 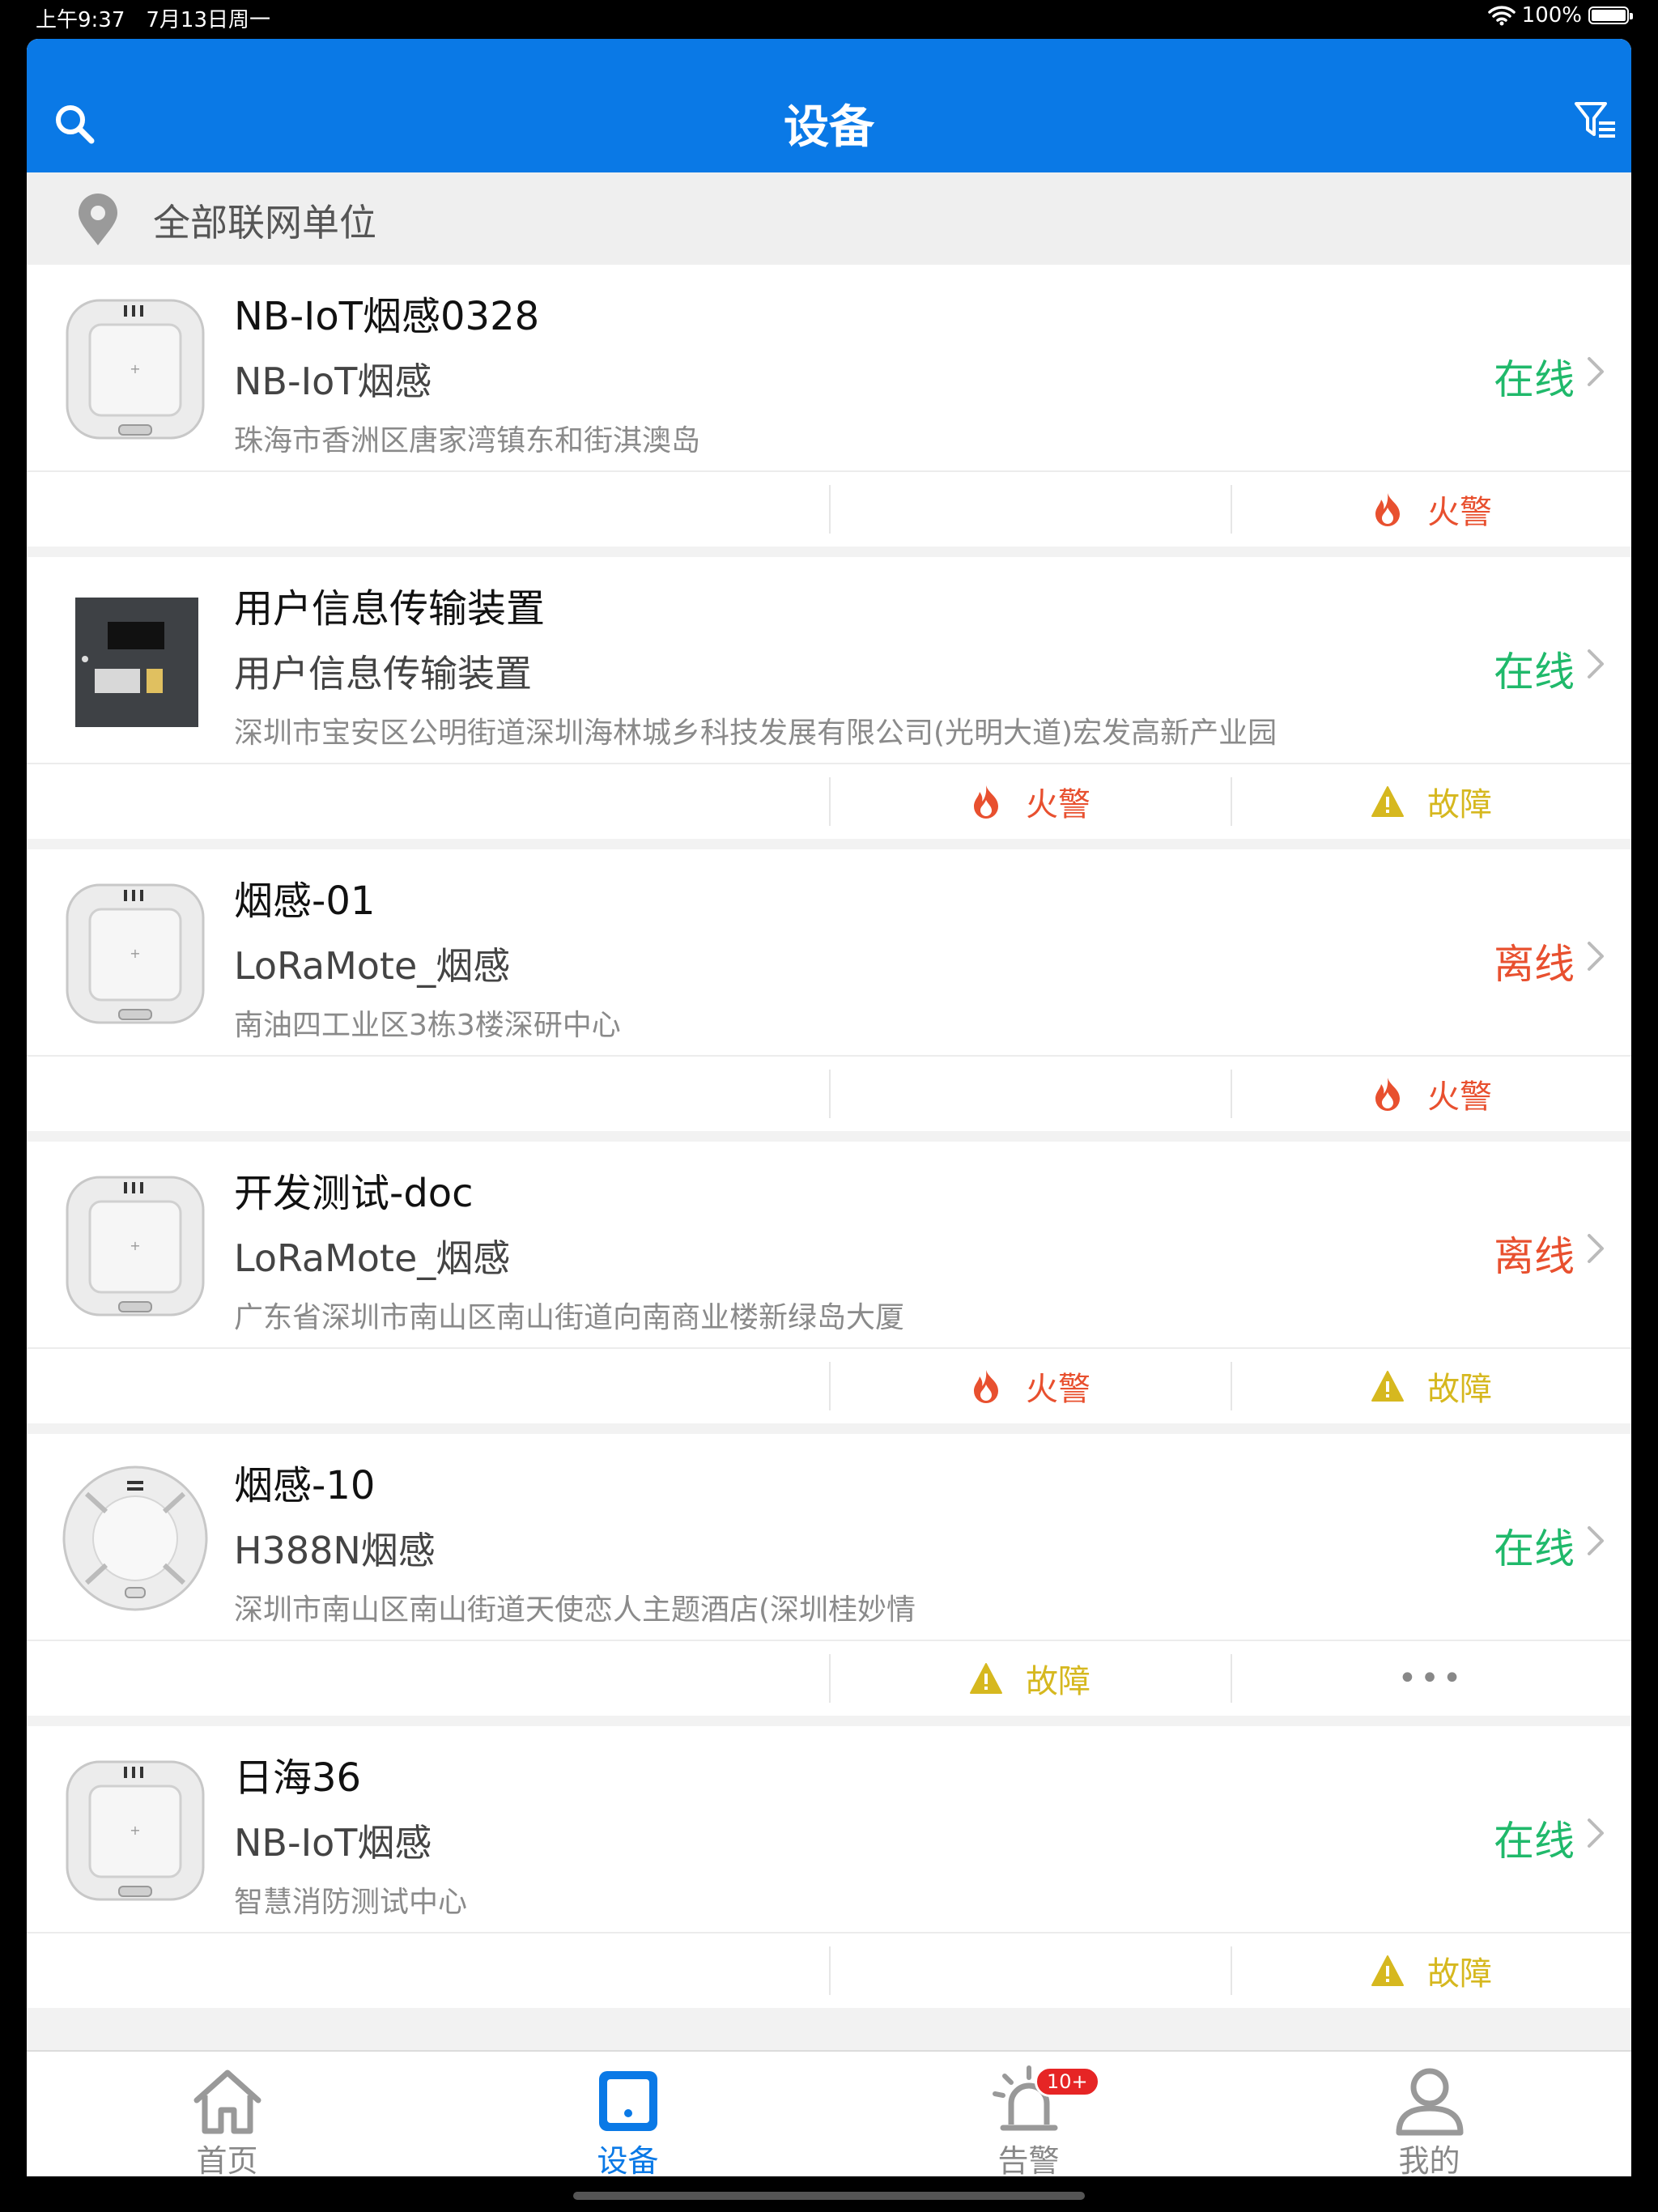 What do you see at coordinates (264, 223) in the screenshot?
I see `unit-filter-label: 全部联网单位` at bounding box center [264, 223].